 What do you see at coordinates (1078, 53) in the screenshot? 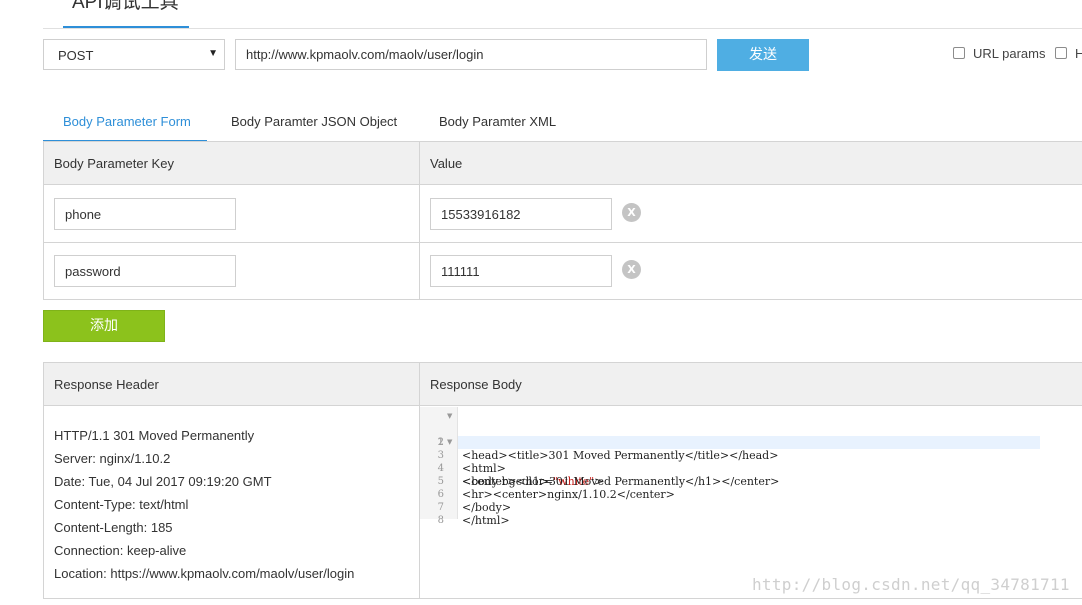
I see `headers-label: H` at bounding box center [1078, 53].